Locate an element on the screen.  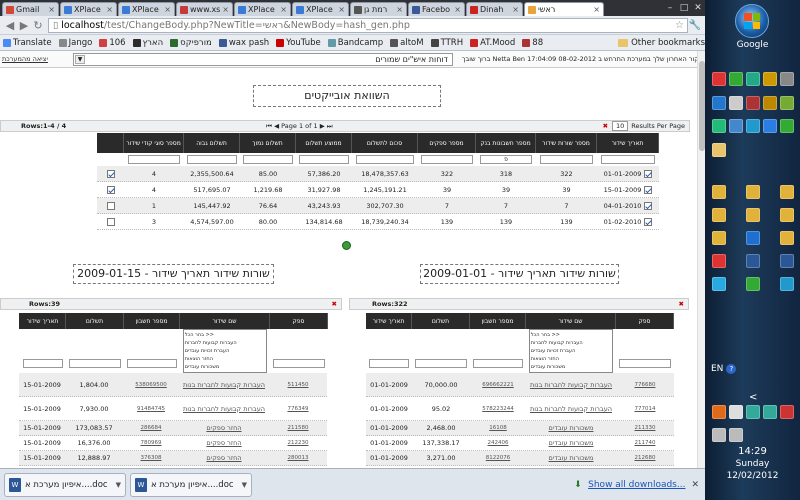
browser-tab: Gmail × is located at coordinates (30, 9).